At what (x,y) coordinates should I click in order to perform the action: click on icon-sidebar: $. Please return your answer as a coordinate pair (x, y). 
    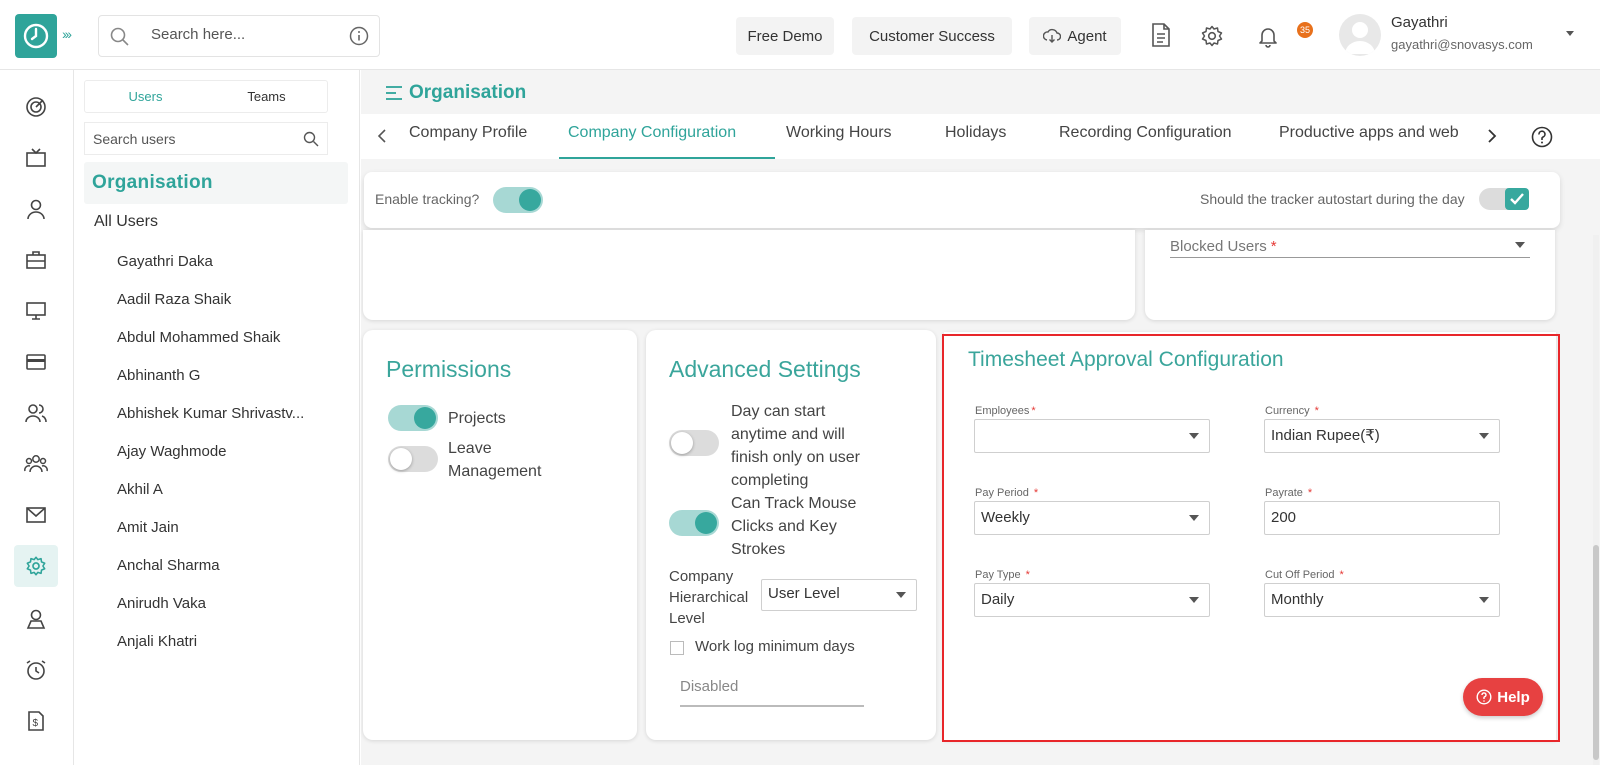
    Looking at the image, I should click on (37, 417).